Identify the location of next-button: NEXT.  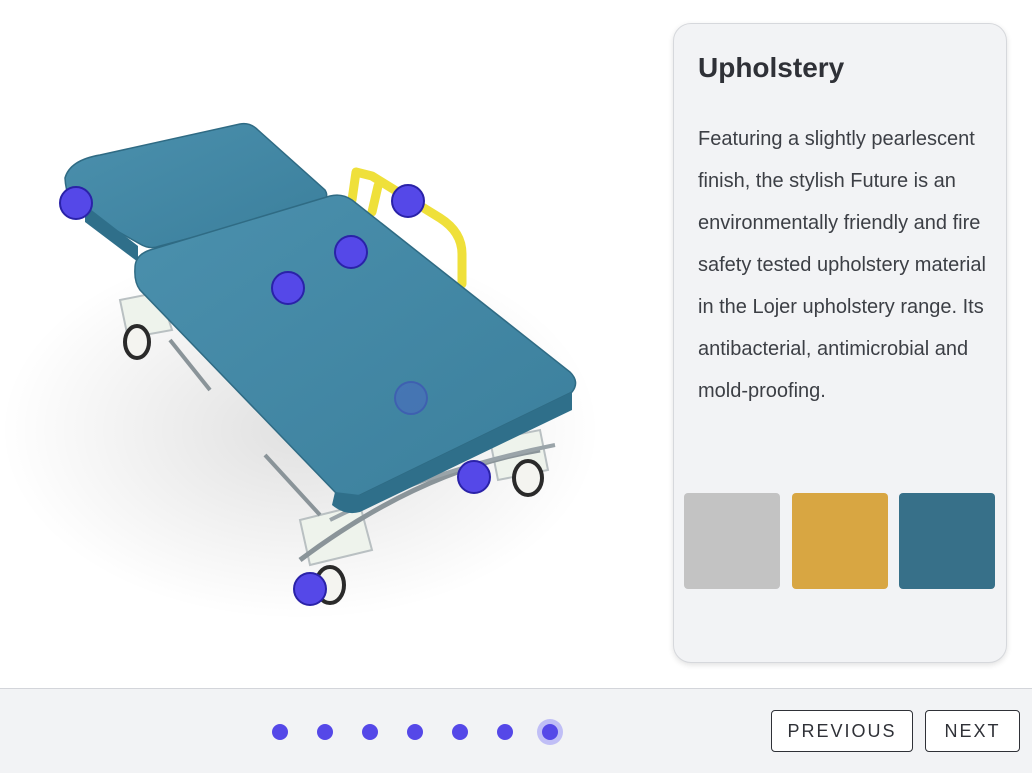
(972, 731).